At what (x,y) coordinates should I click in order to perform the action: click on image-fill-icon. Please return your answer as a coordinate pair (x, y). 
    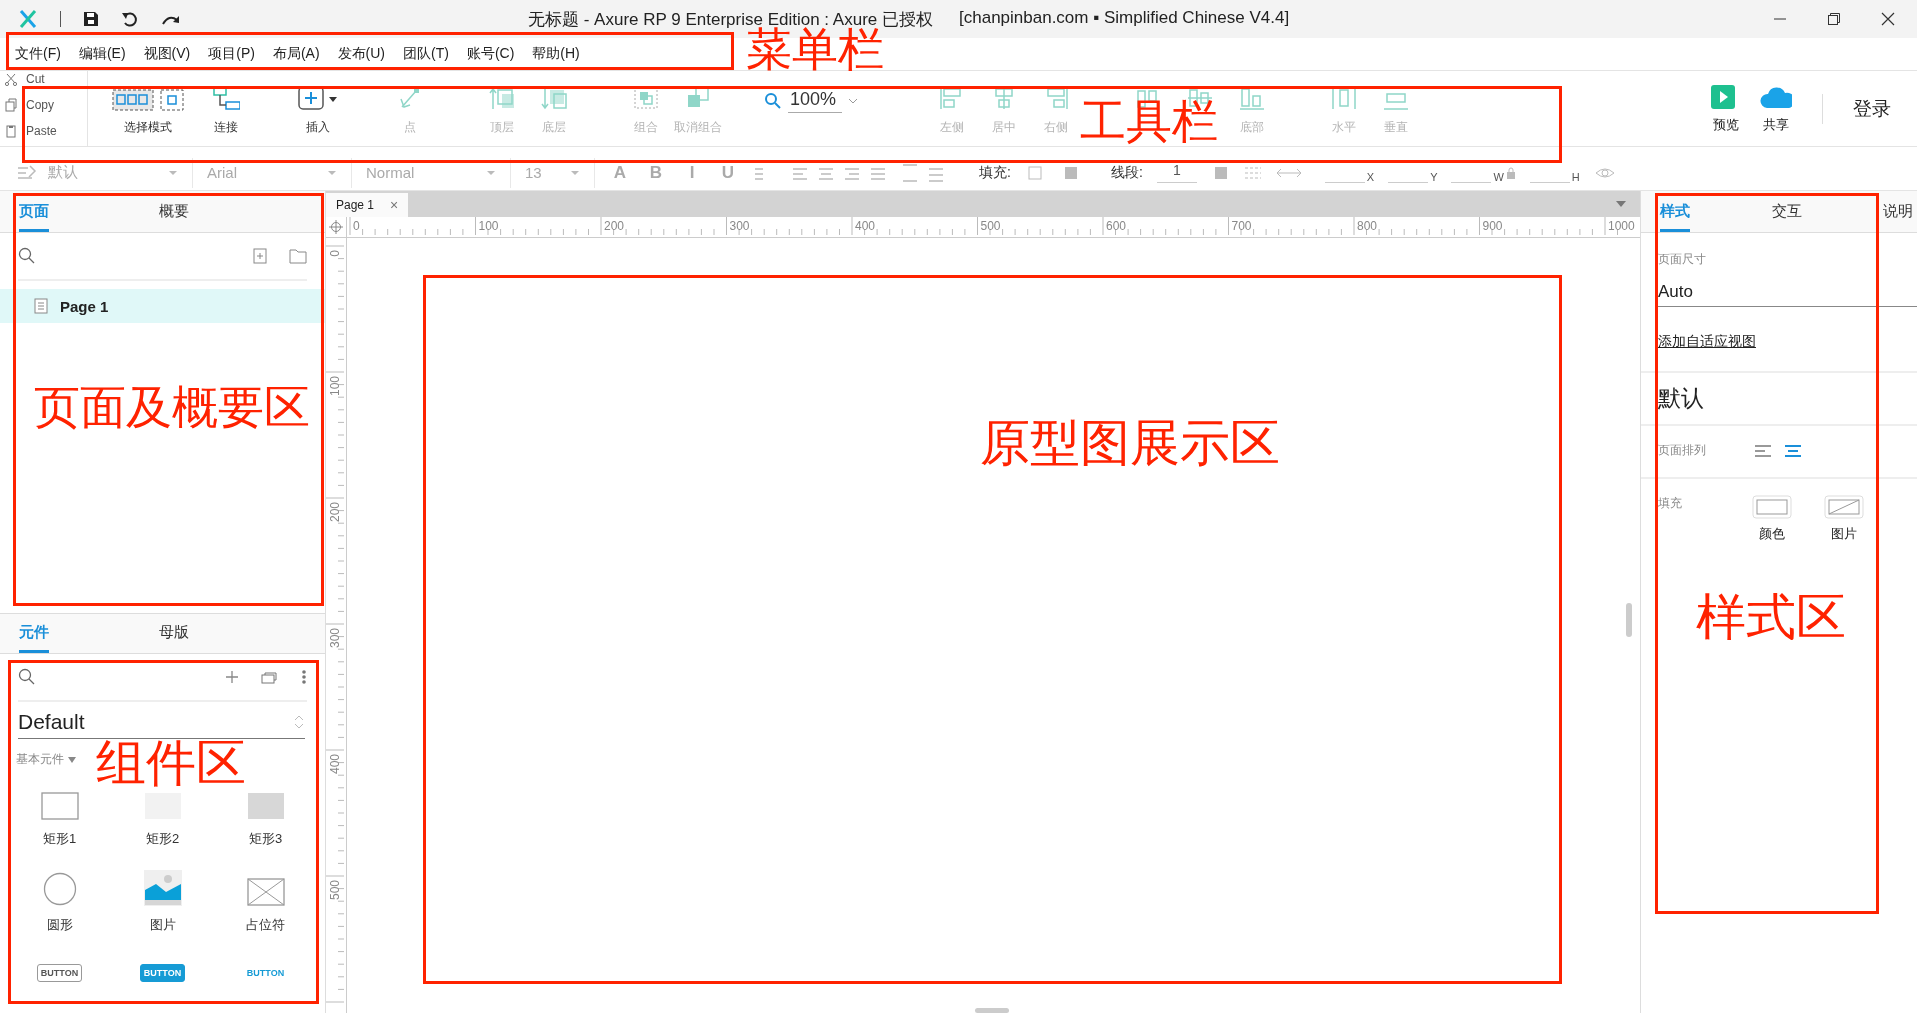
    Looking at the image, I should click on (1844, 507).